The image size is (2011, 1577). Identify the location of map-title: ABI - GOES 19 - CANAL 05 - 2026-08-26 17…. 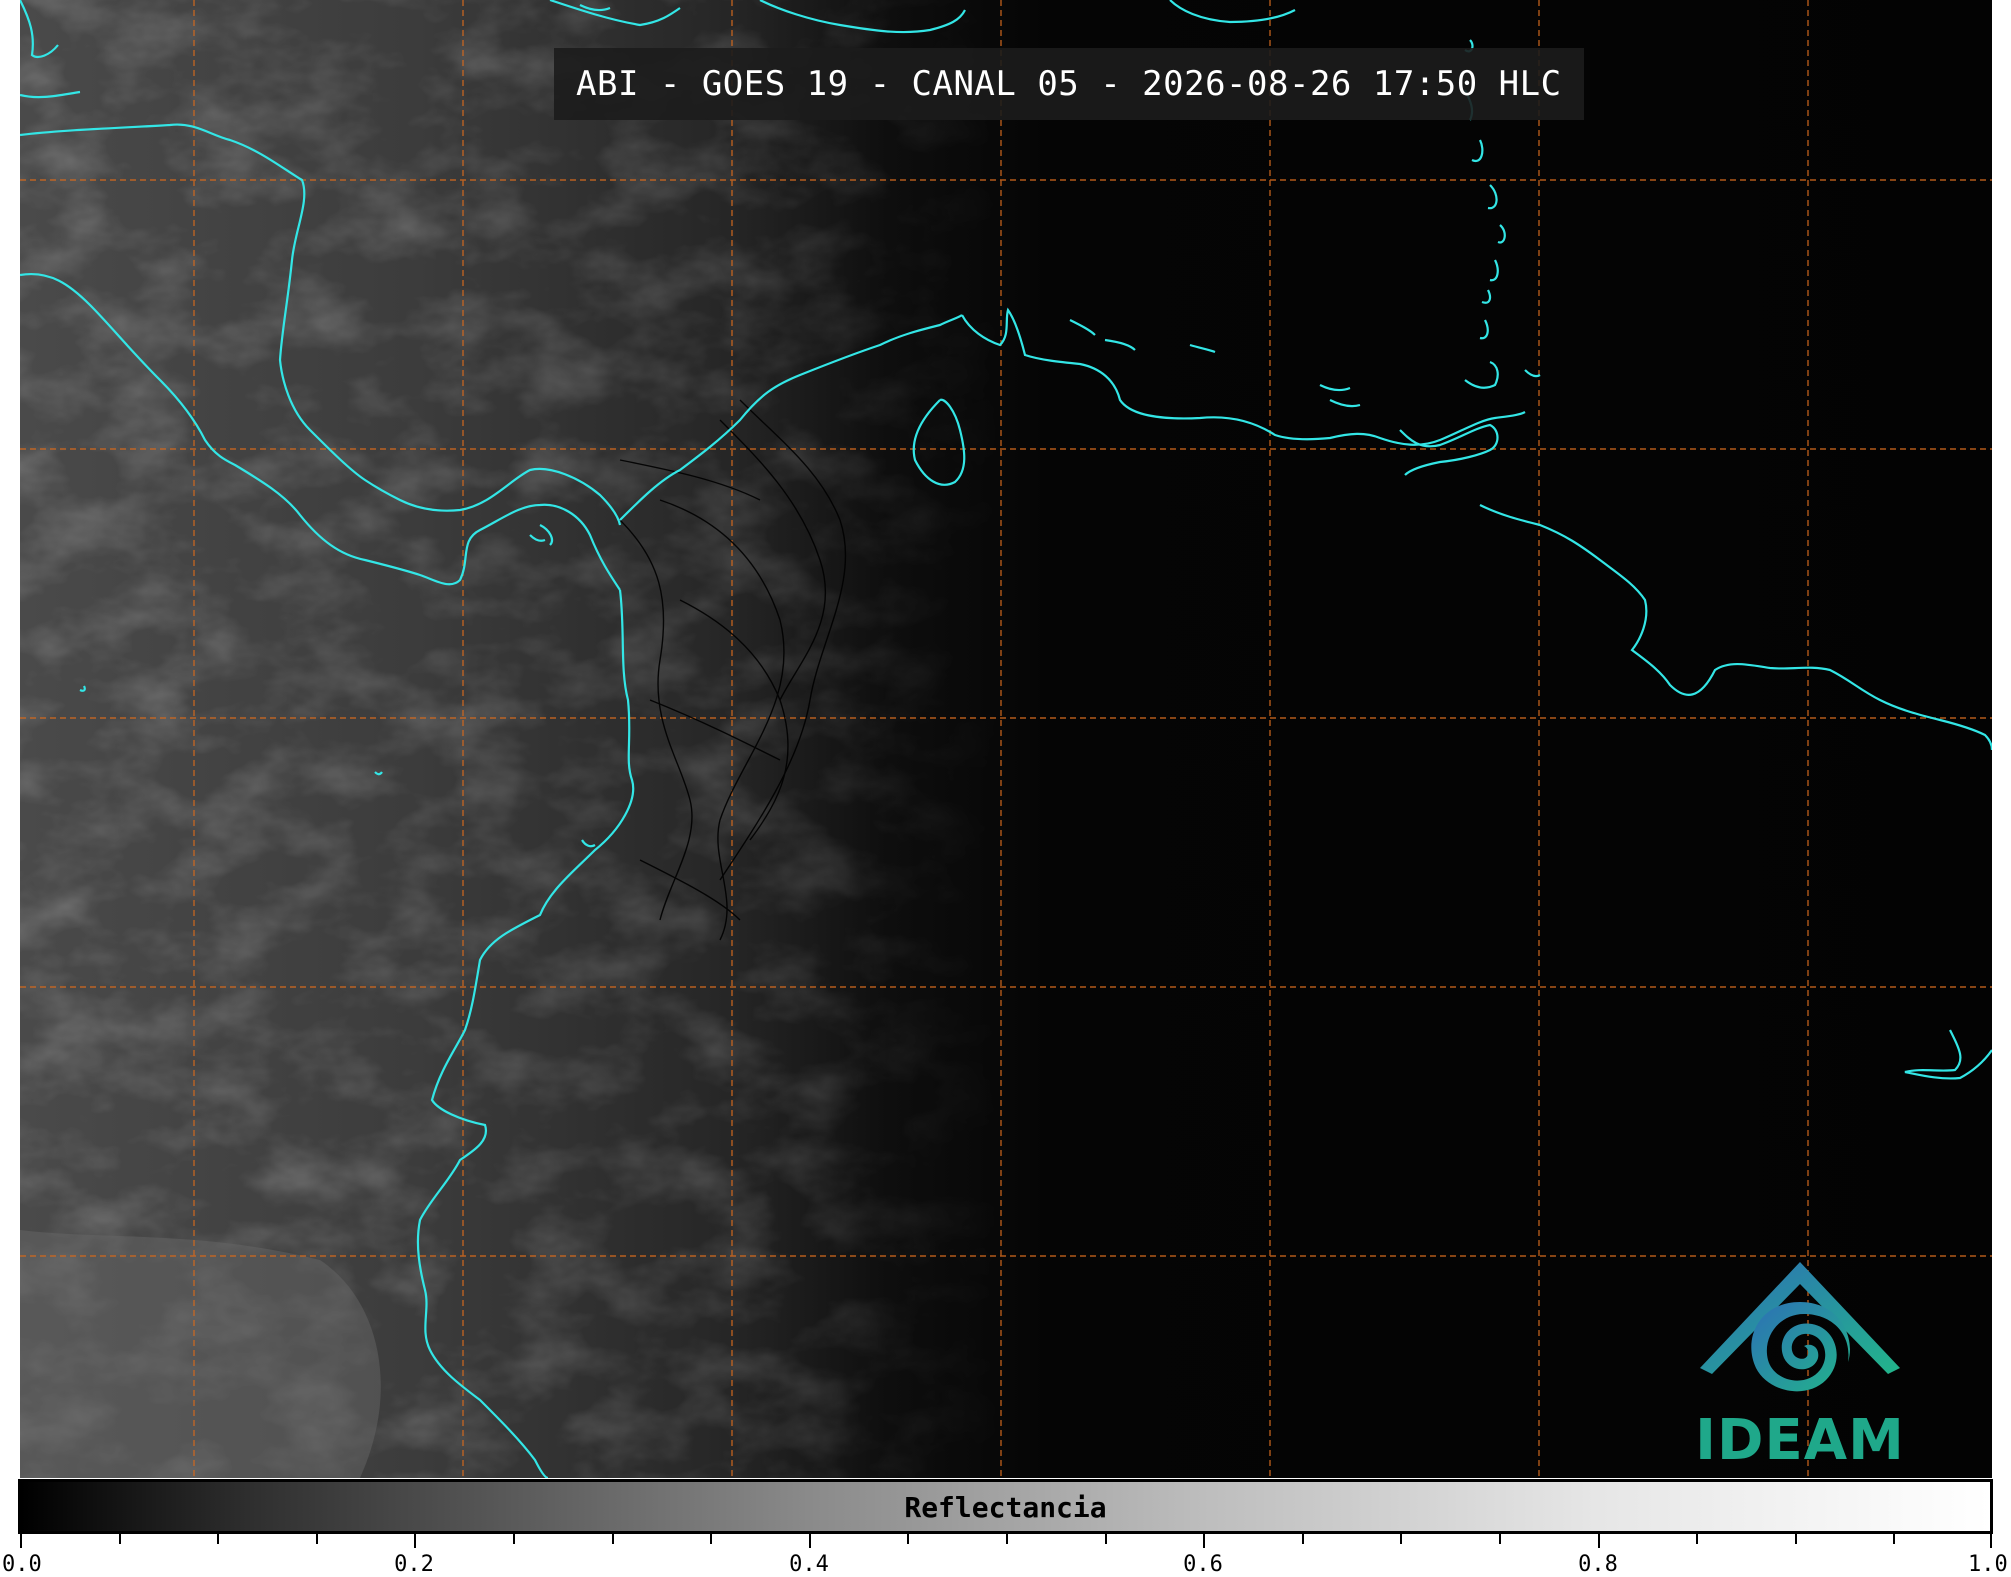
(1069, 84).